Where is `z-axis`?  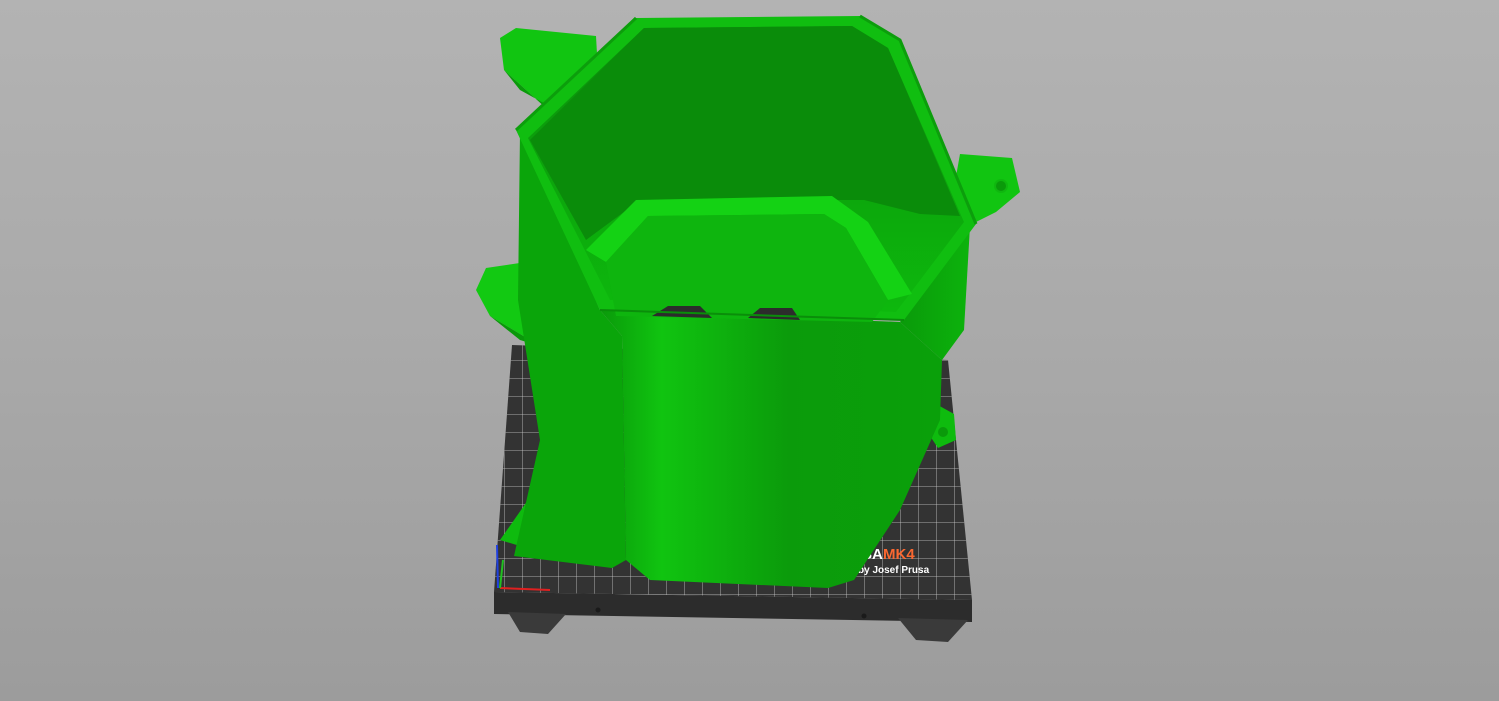
z-axis is located at coordinates (497, 566).